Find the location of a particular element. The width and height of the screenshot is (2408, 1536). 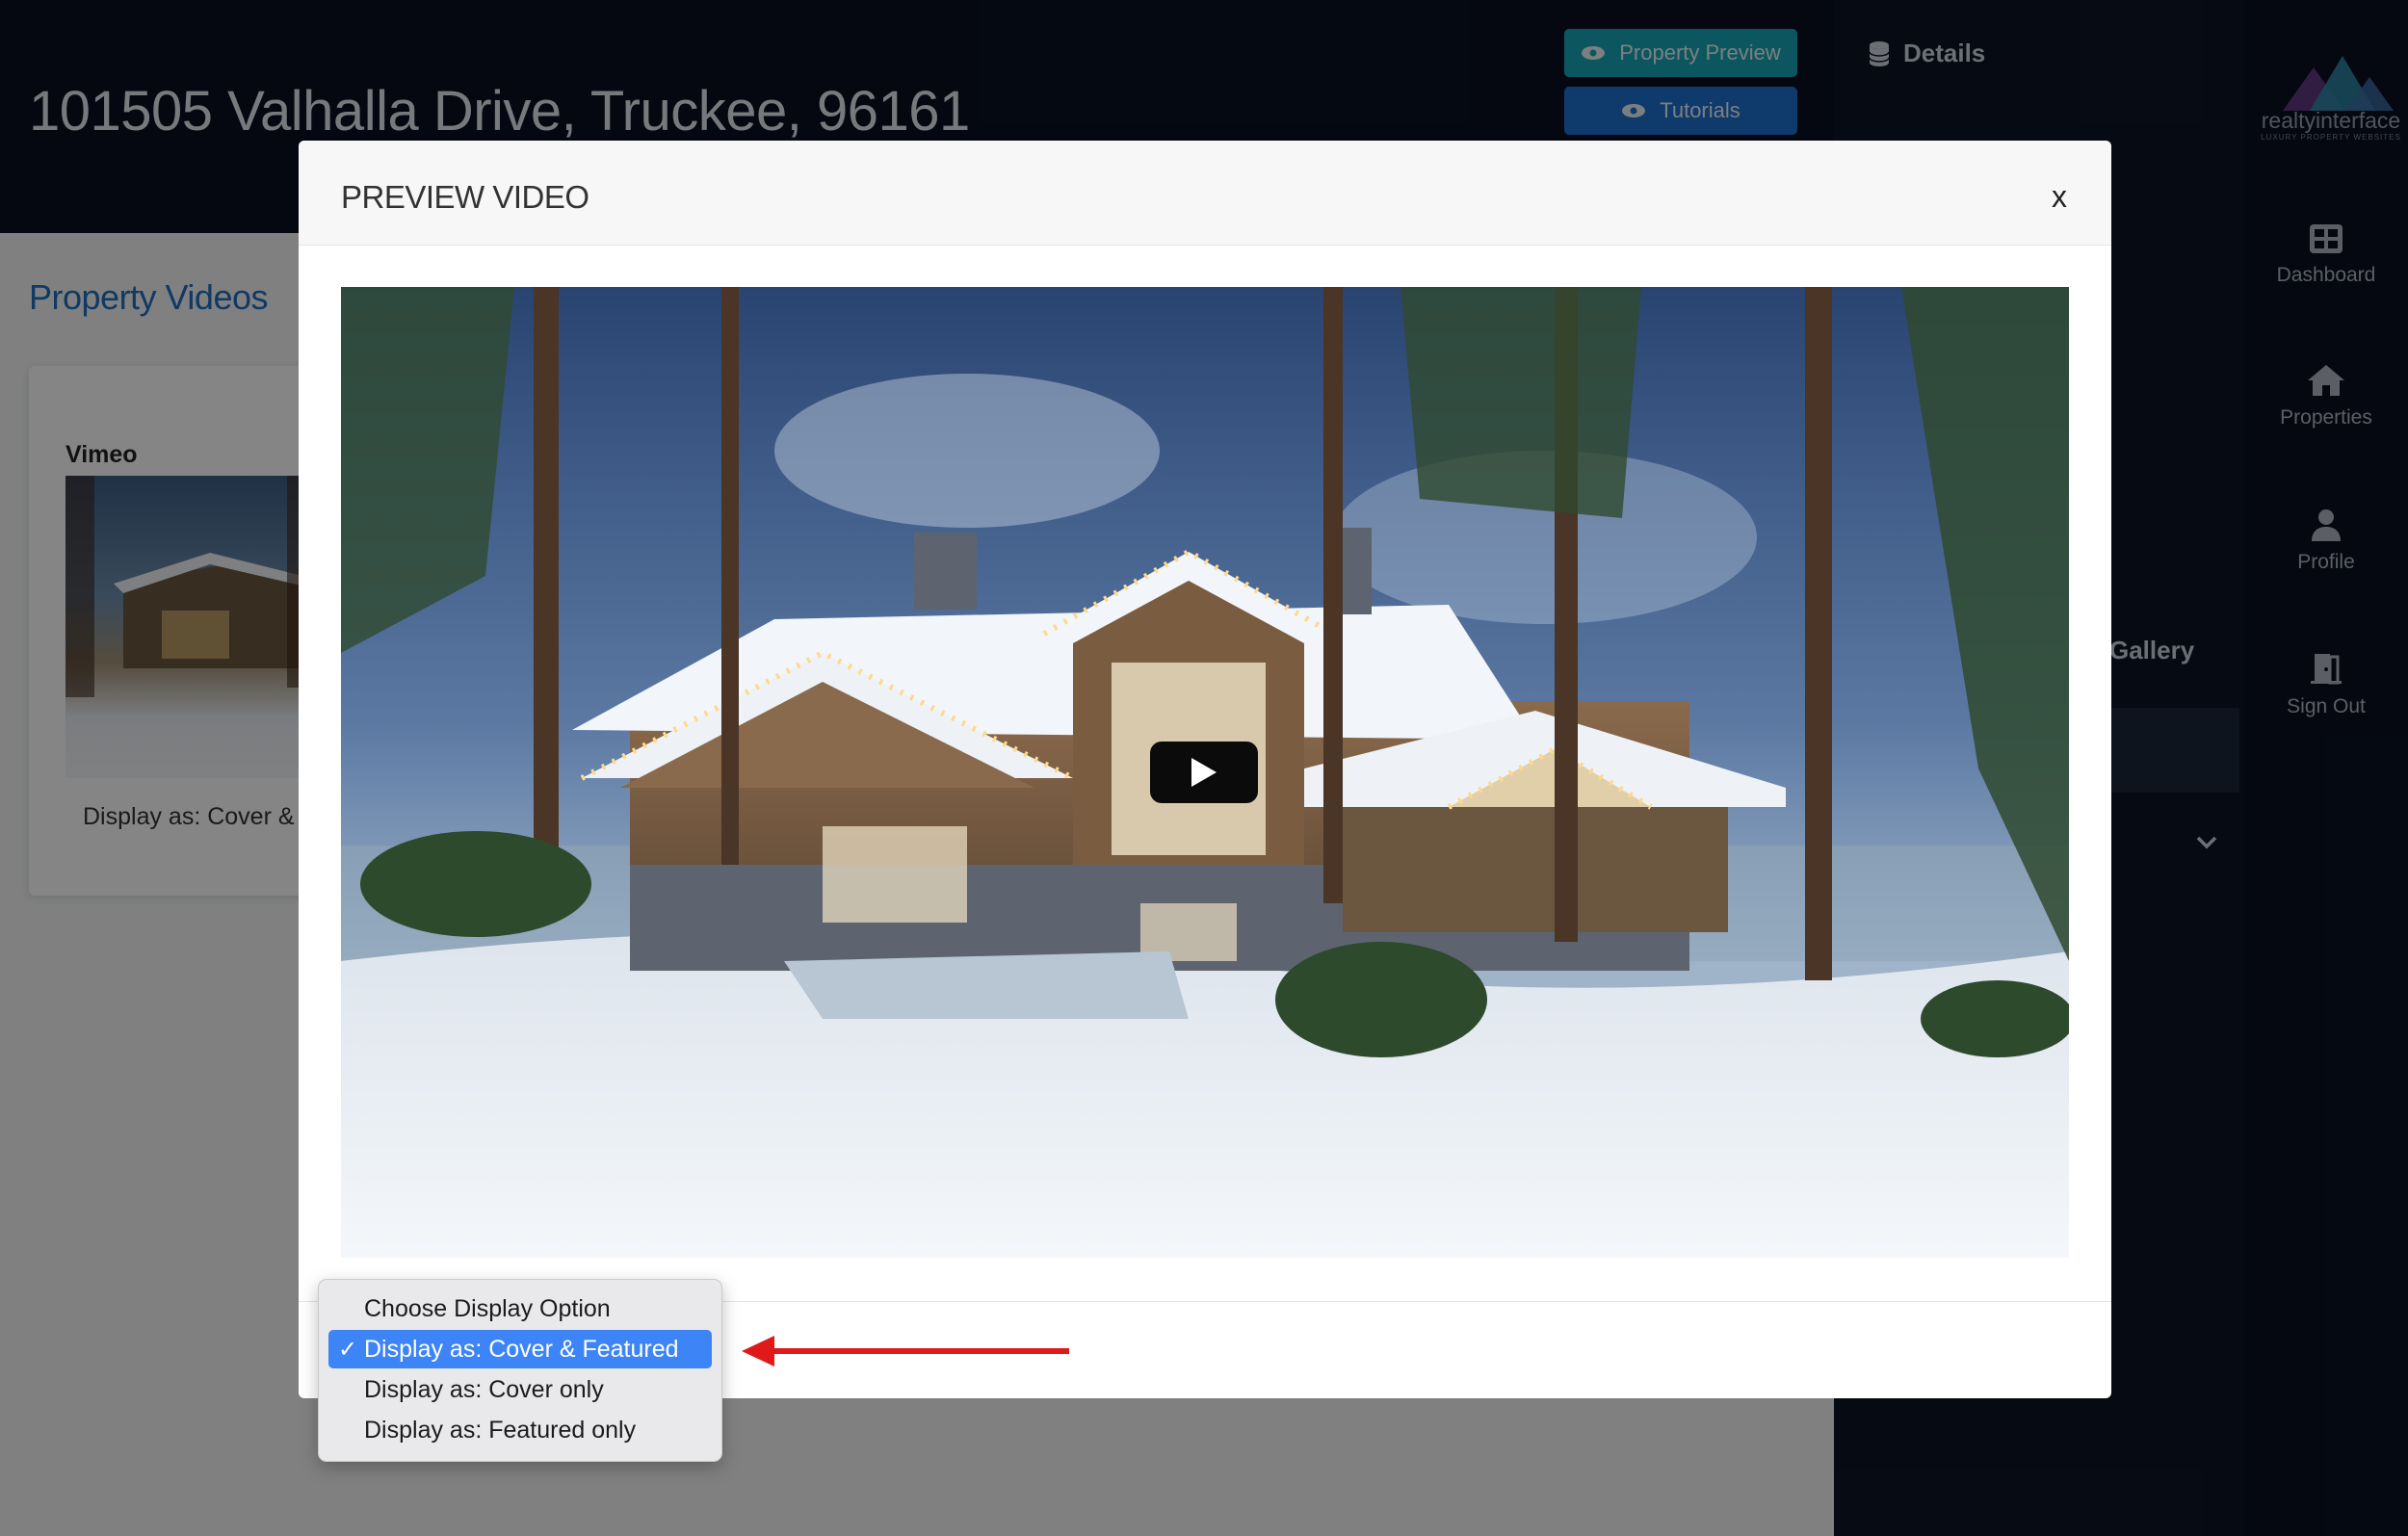

dropdown-option-cover-only: Display as: Cover only is located at coordinates (520, 1389).